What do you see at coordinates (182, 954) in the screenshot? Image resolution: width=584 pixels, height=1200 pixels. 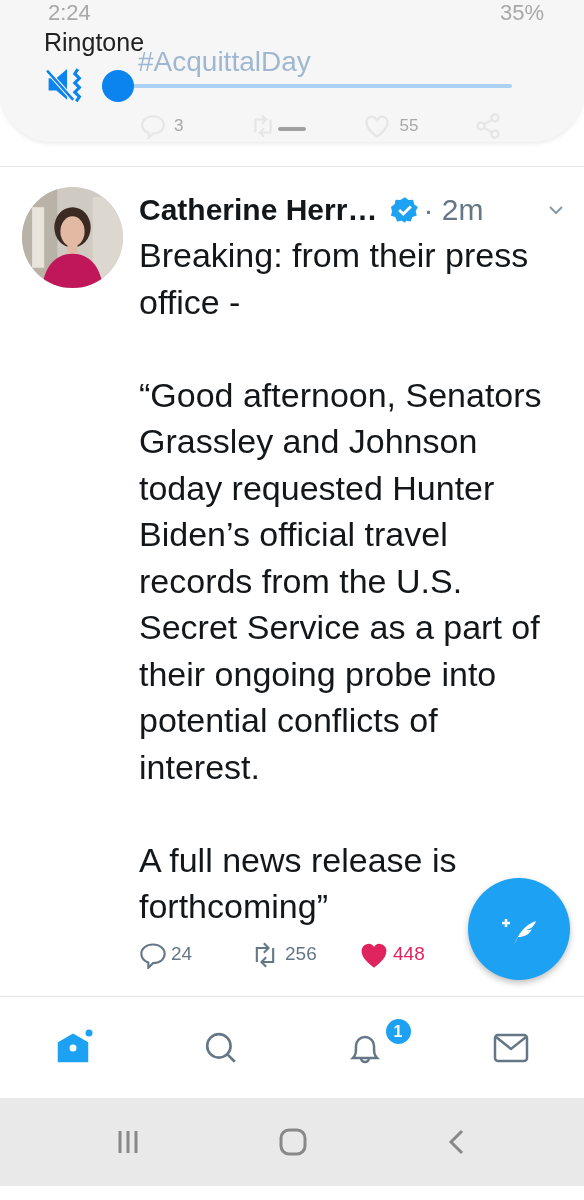 I see `reply-count: 24` at bounding box center [182, 954].